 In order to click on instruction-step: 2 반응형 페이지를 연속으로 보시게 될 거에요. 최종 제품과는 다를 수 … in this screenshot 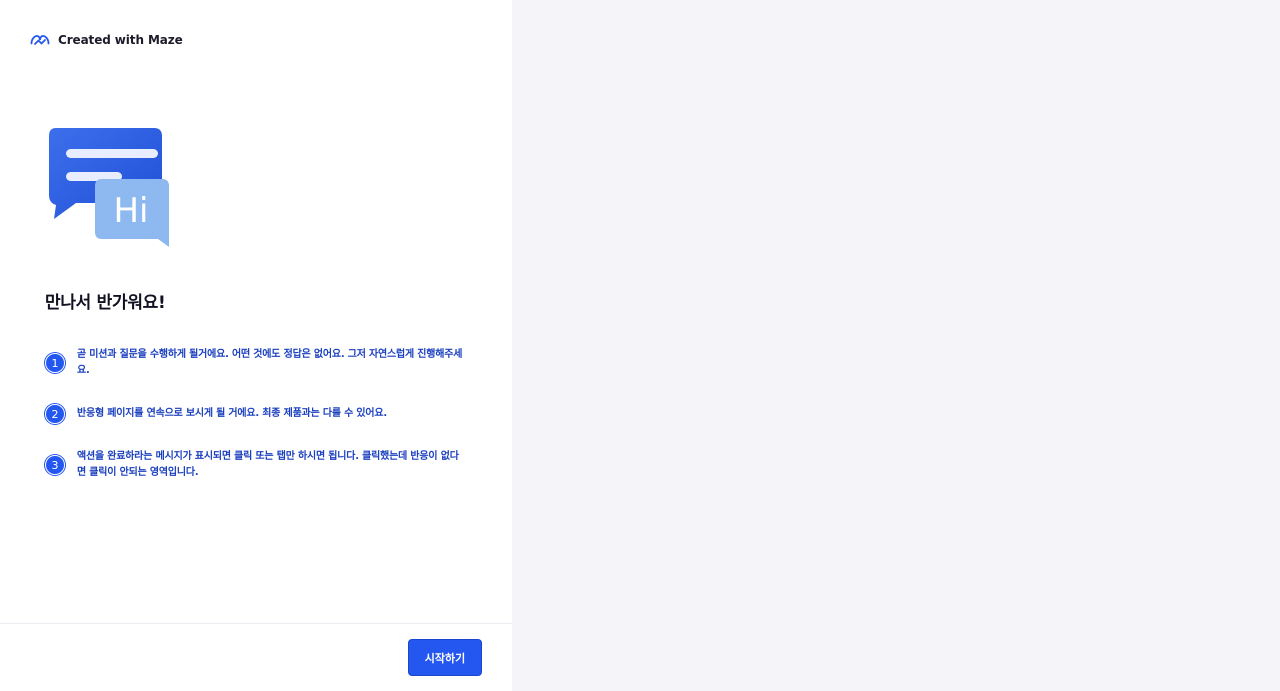, I will do `click(255, 414)`.